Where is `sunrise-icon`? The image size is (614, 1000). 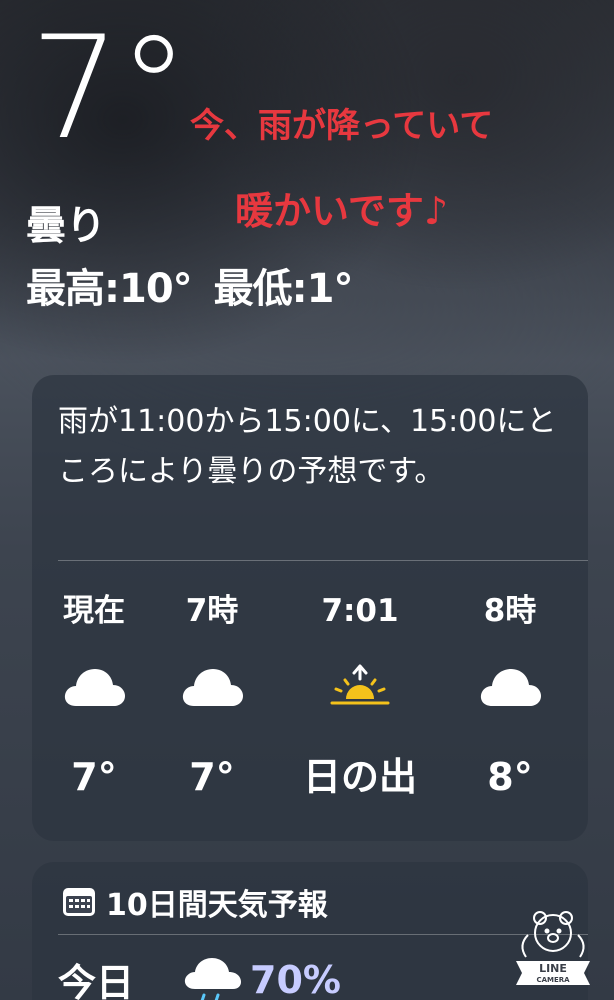
sunrise-icon is located at coordinates (360, 686).